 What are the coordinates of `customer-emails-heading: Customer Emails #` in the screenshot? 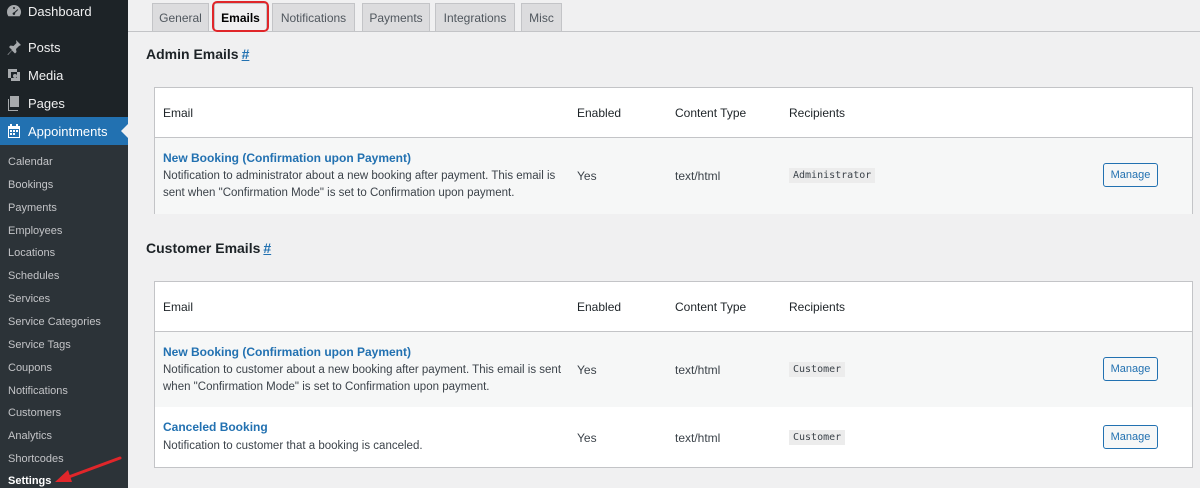 It's located at (208, 248).